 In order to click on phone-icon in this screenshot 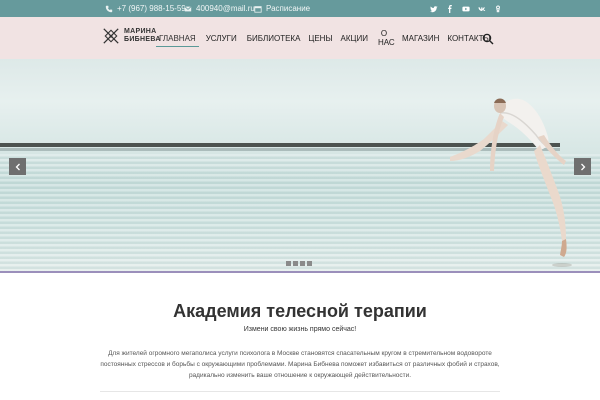, I will do `click(109, 9)`.